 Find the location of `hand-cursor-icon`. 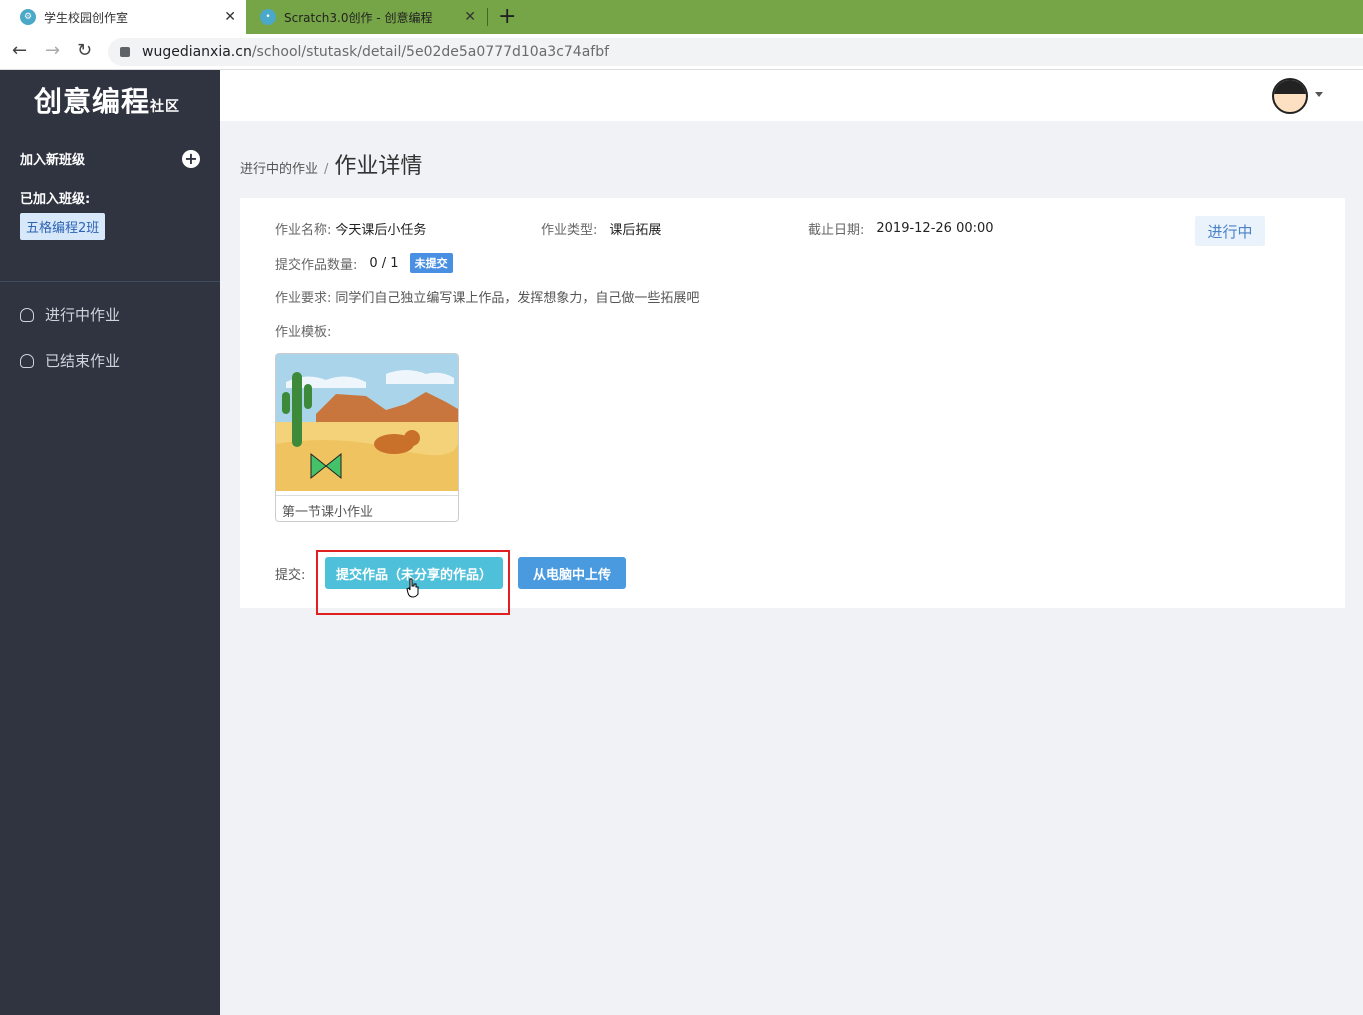

hand-cursor-icon is located at coordinates (412, 588).